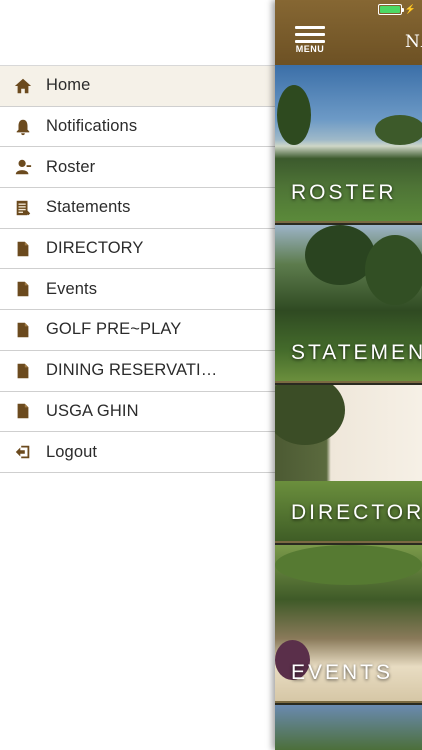  What do you see at coordinates (342, 672) in the screenshot?
I see `tile-label: EVENTS` at bounding box center [342, 672].